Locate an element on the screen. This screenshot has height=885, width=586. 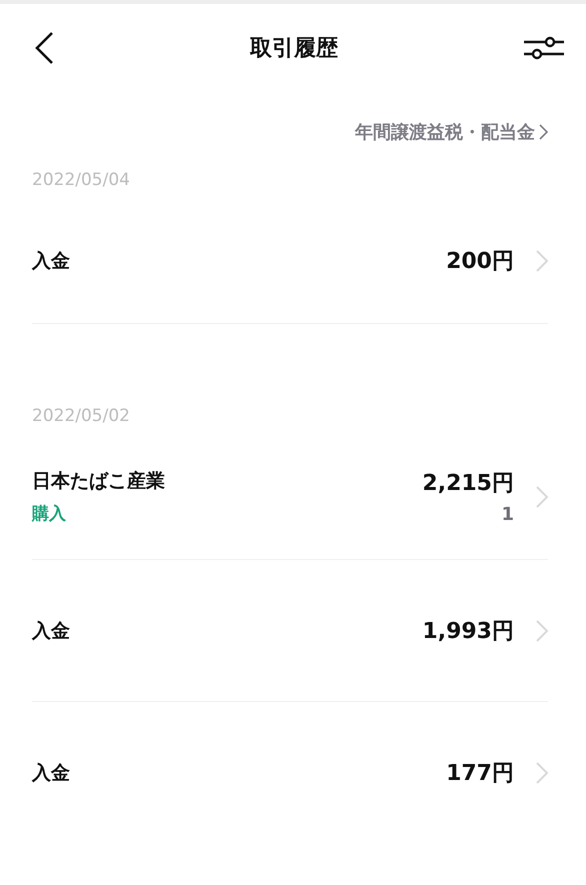
share-quantity: 1 is located at coordinates (507, 514).